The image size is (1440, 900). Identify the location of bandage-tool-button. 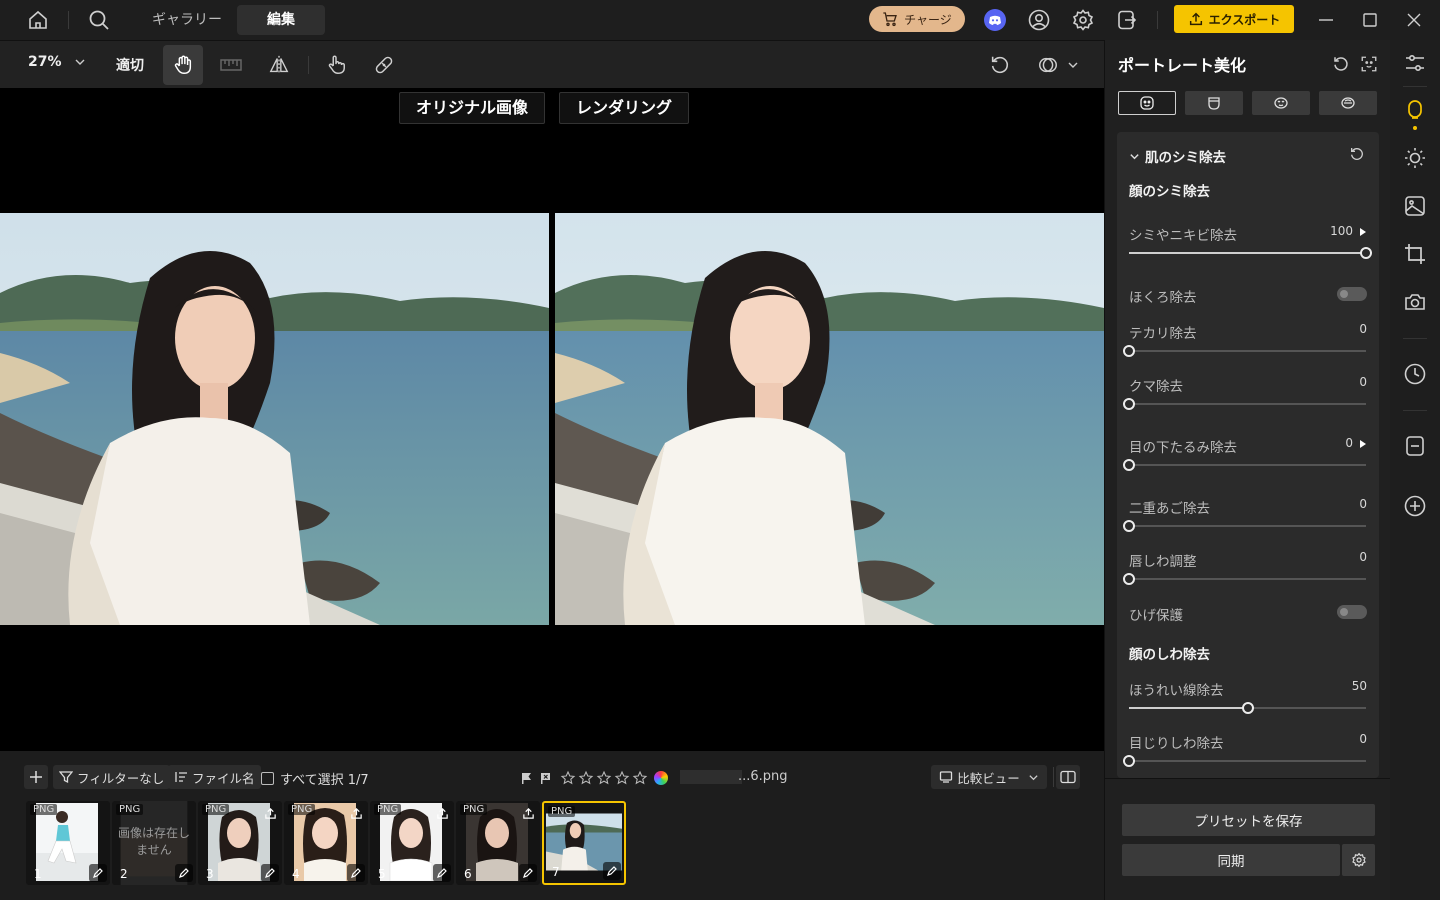
(384, 65).